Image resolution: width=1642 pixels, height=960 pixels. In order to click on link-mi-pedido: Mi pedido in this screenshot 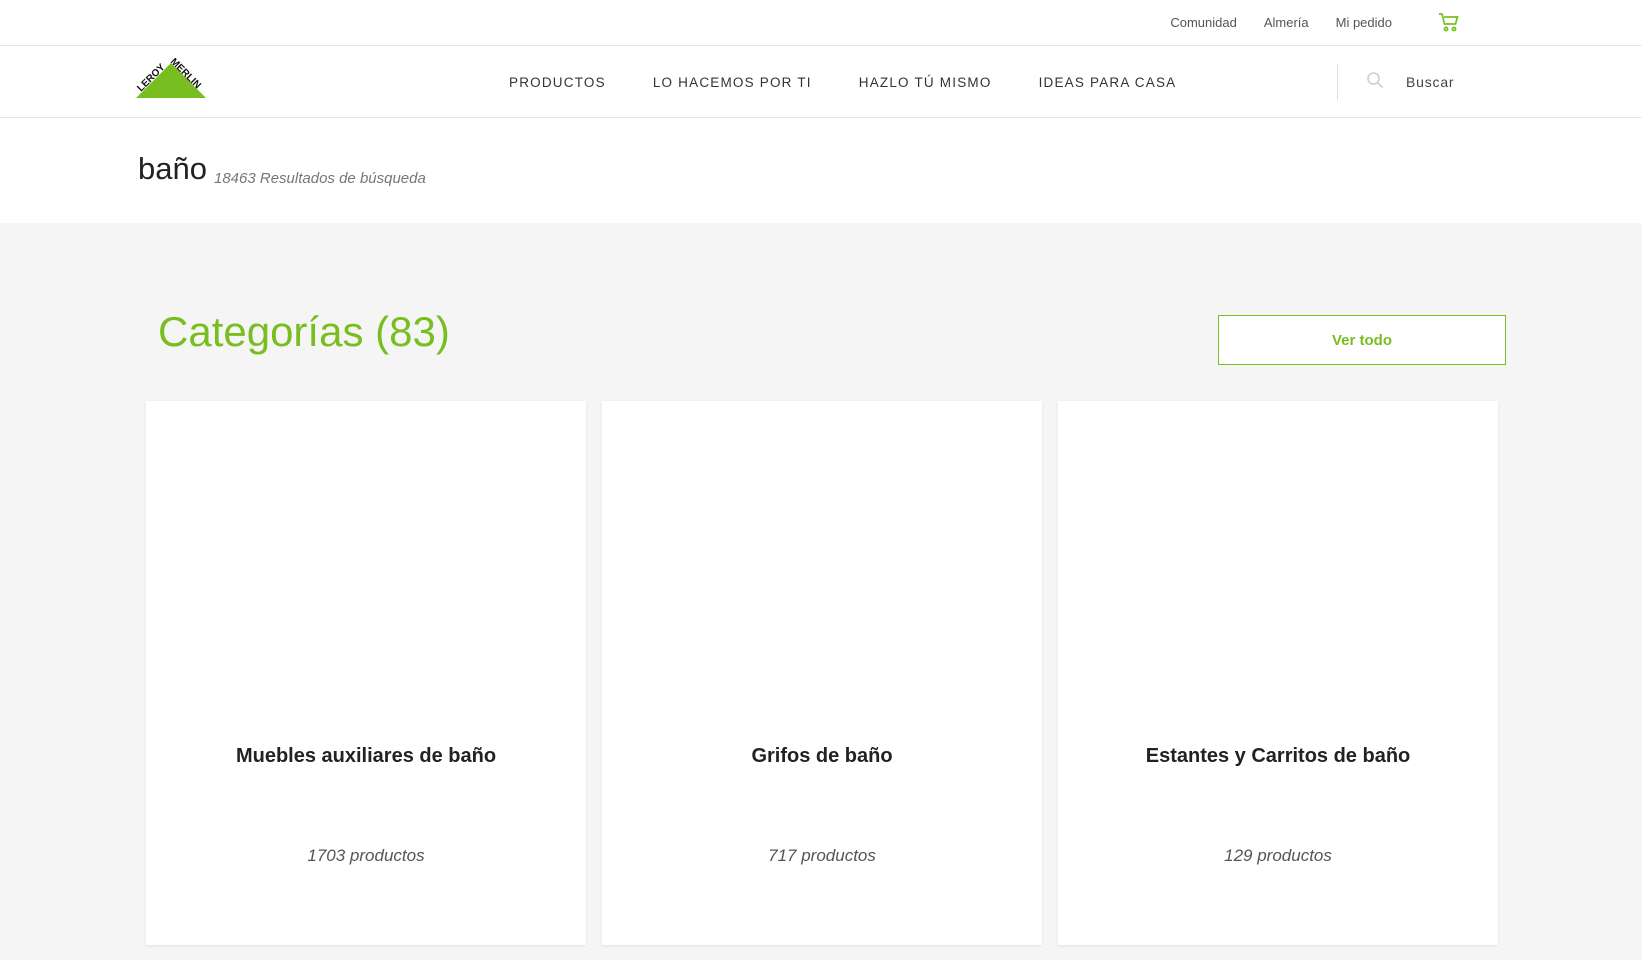, I will do `click(1364, 22)`.